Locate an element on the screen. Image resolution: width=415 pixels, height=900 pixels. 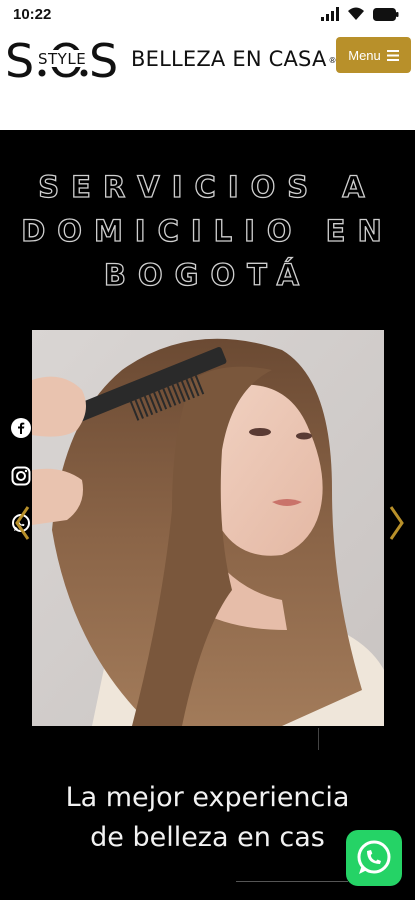
whatsapp-icon is located at coordinates (374, 857).